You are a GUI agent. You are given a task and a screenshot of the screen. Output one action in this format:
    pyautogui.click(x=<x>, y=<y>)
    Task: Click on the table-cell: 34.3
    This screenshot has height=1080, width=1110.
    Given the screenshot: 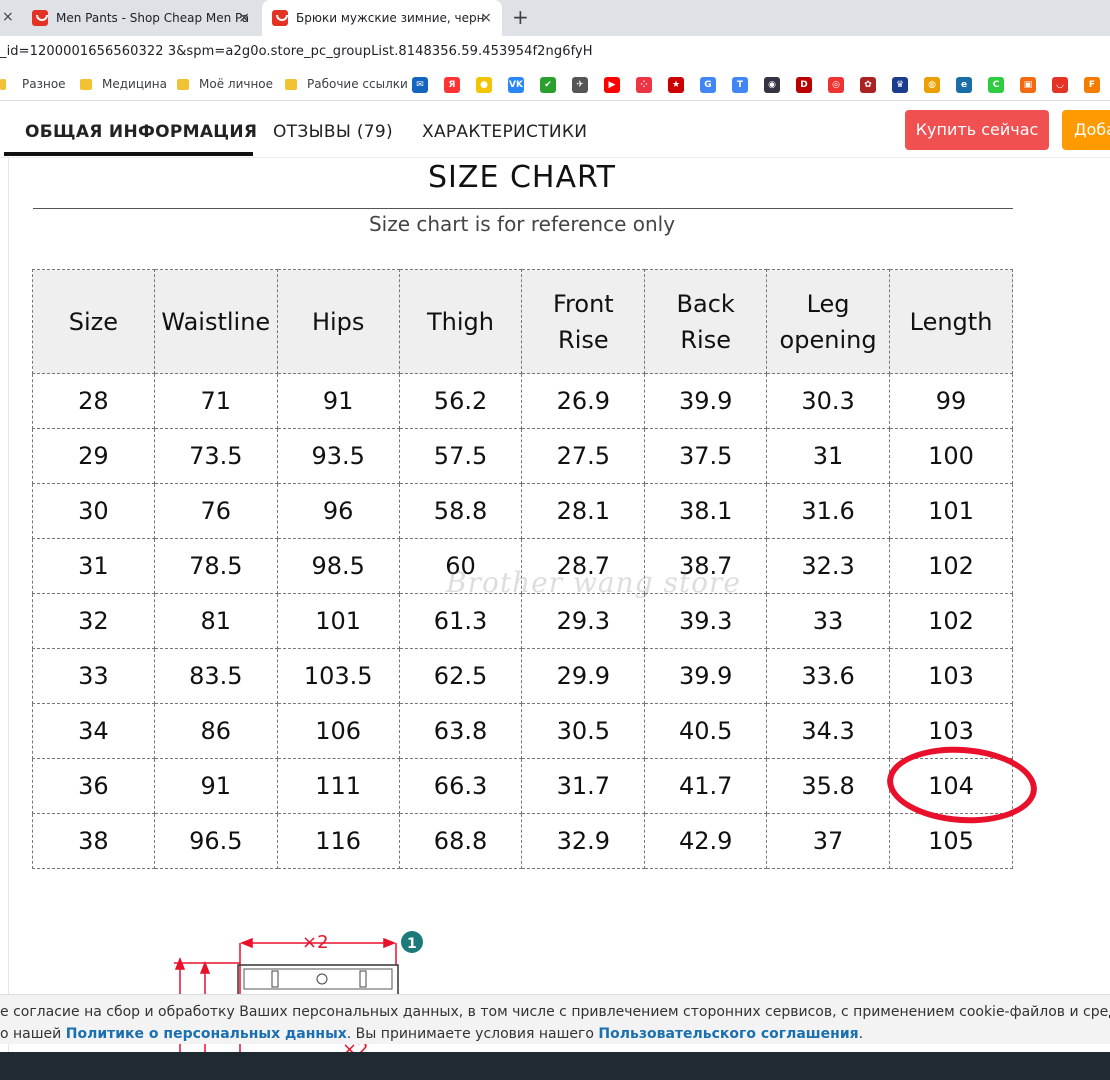 What is the action you would take?
    pyautogui.click(x=828, y=731)
    